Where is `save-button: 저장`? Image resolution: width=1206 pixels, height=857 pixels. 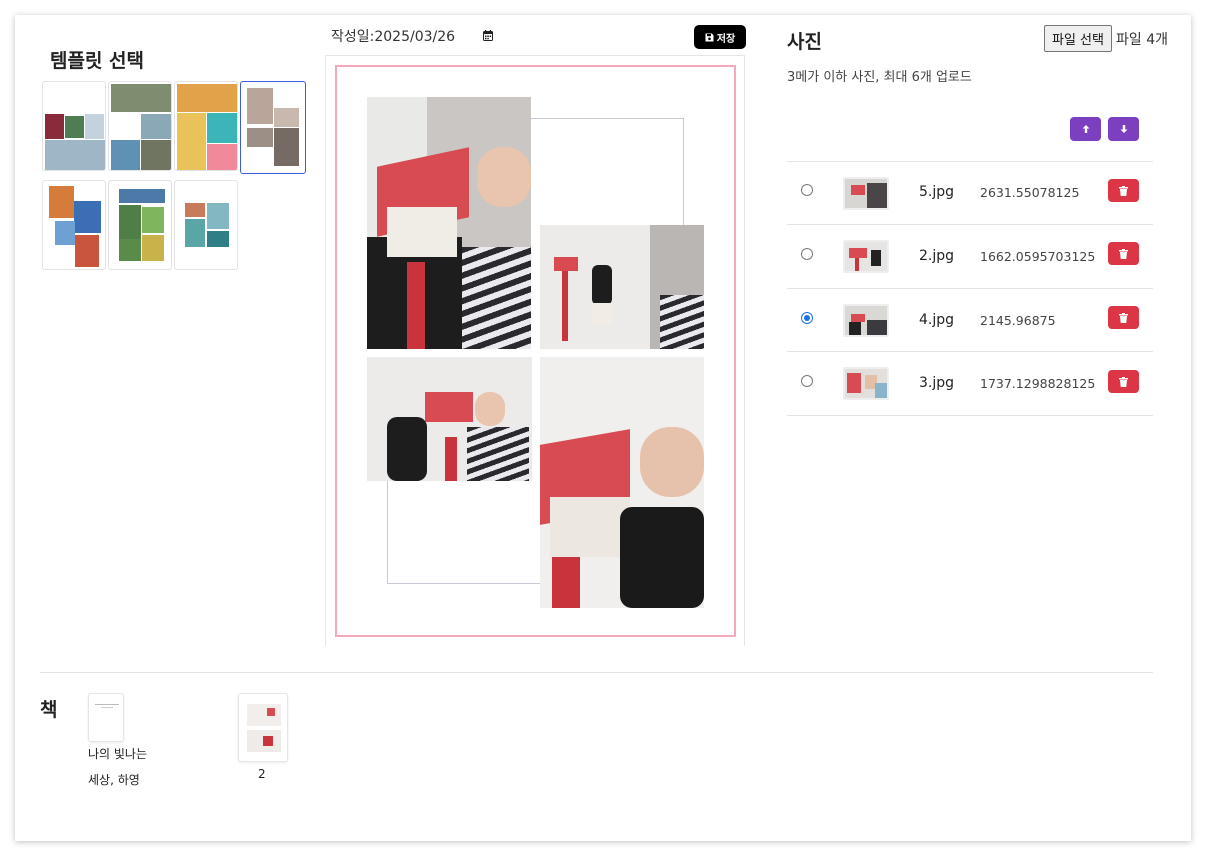 save-button: 저장 is located at coordinates (720, 37).